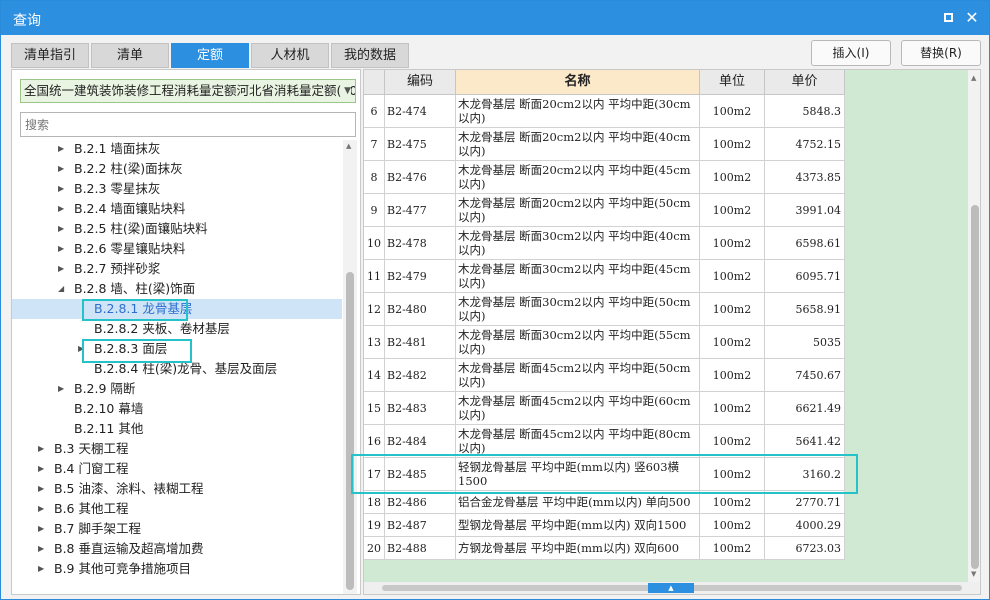 Image resolution: width=990 pixels, height=600 pixels. I want to click on tree-scrollbar: ▲, so click(350, 367).